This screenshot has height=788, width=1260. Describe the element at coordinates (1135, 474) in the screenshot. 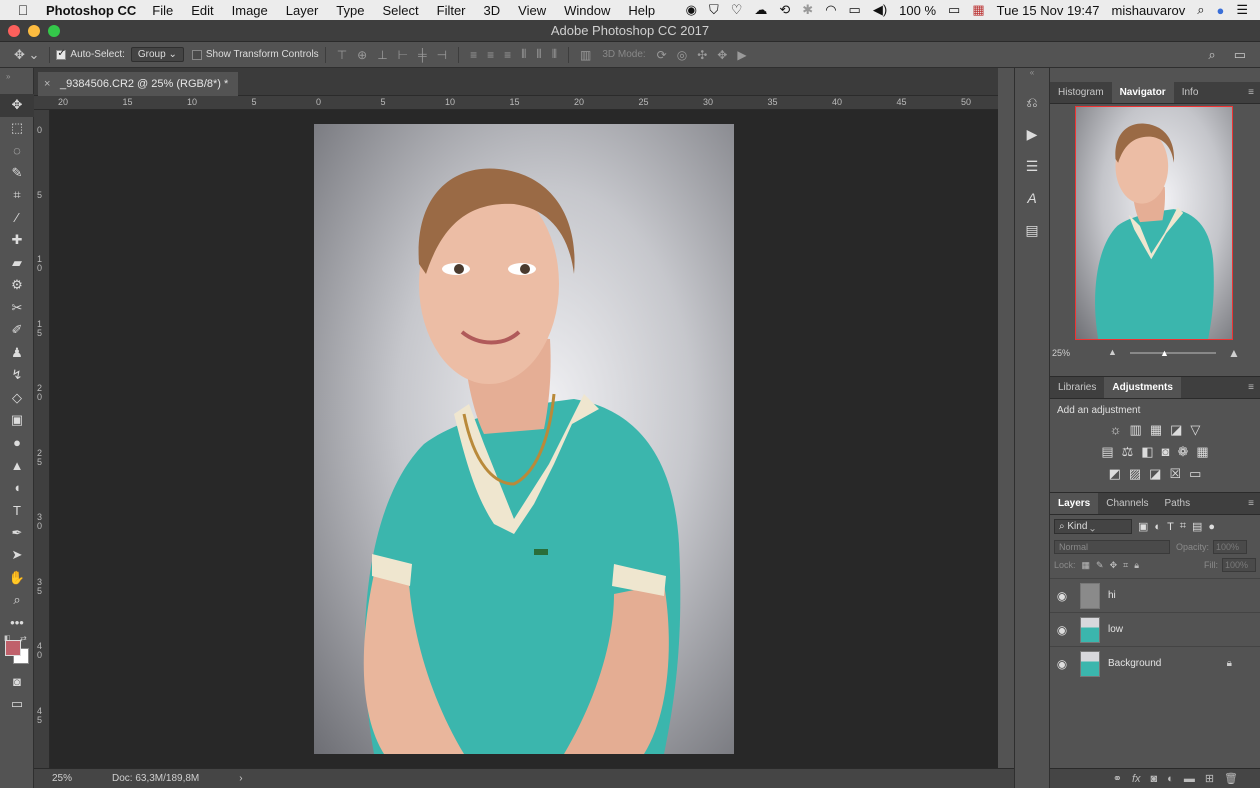

I see `posterize-icon: ▨` at that location.